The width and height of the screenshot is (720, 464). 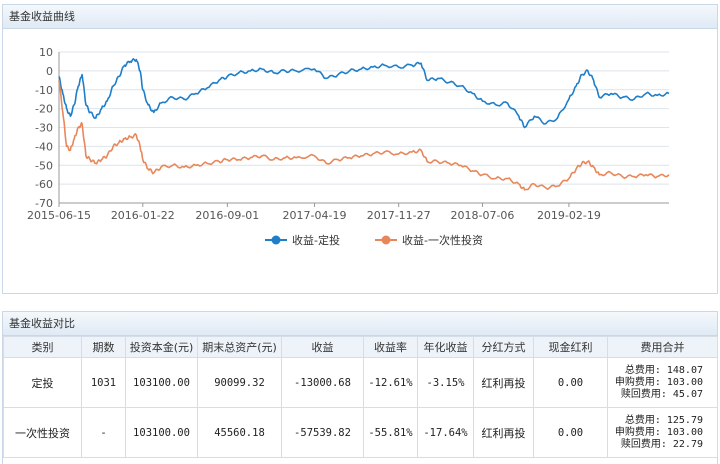 What do you see at coordinates (445, 382) in the screenshot?
I see `cell-annualized: -3.15%` at bounding box center [445, 382].